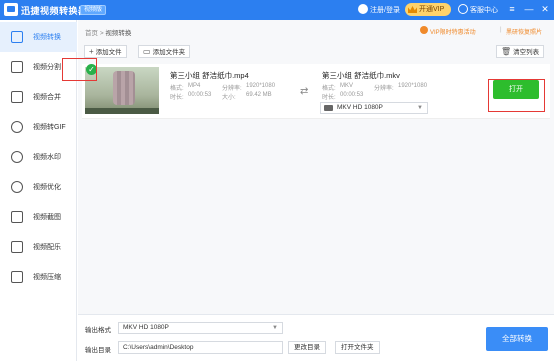 Image resolution: width=554 pixels, height=361 pixels. Describe the element at coordinates (122, 111) in the screenshot. I see `thumbnail-footer` at that location.